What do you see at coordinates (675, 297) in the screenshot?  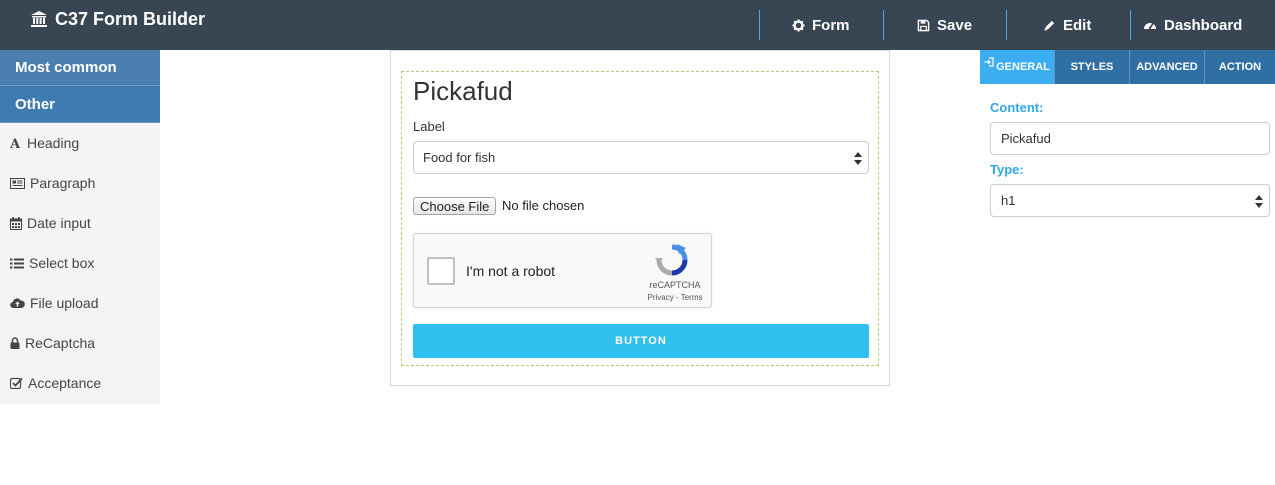 I see `recaptcha-privacy-terms: Privacy - Terms` at bounding box center [675, 297].